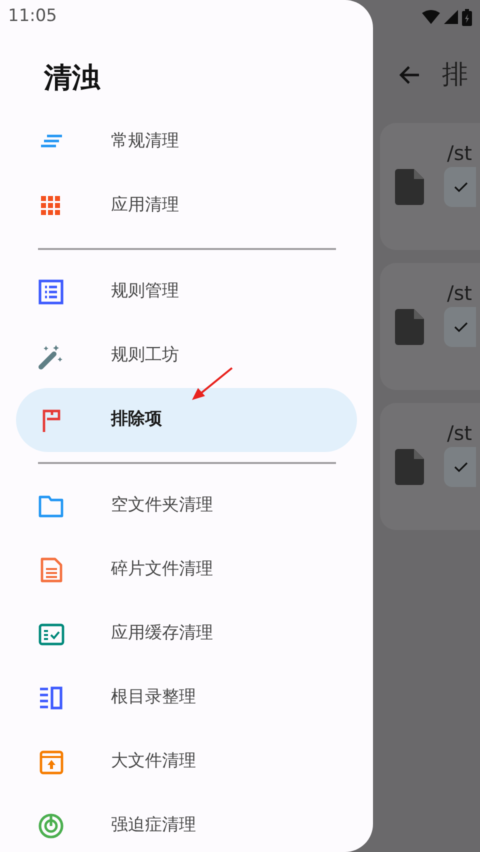  Describe the element at coordinates (186, 142) in the screenshot. I see `drawer-item: 常规清理` at that location.